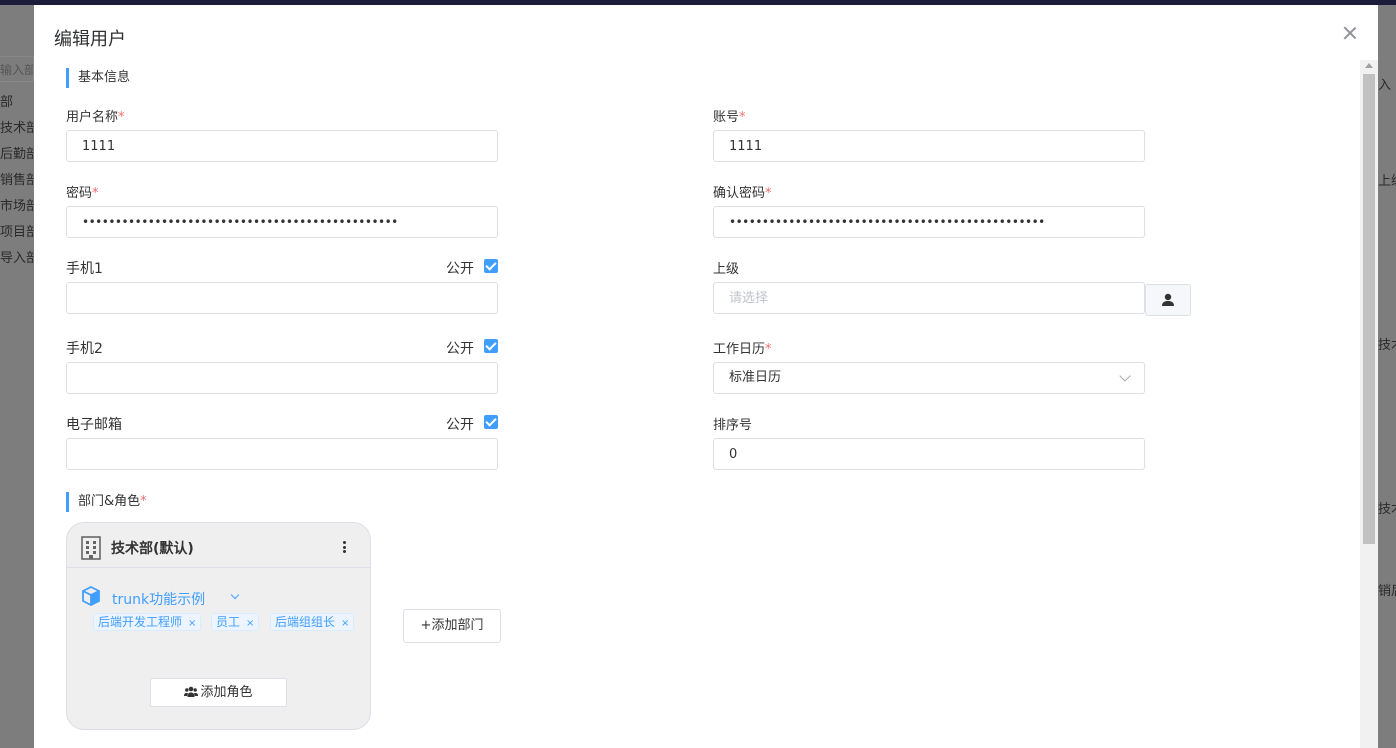  What do you see at coordinates (1369, 65) in the screenshot?
I see `scroll-up-arrow-icon` at bounding box center [1369, 65].